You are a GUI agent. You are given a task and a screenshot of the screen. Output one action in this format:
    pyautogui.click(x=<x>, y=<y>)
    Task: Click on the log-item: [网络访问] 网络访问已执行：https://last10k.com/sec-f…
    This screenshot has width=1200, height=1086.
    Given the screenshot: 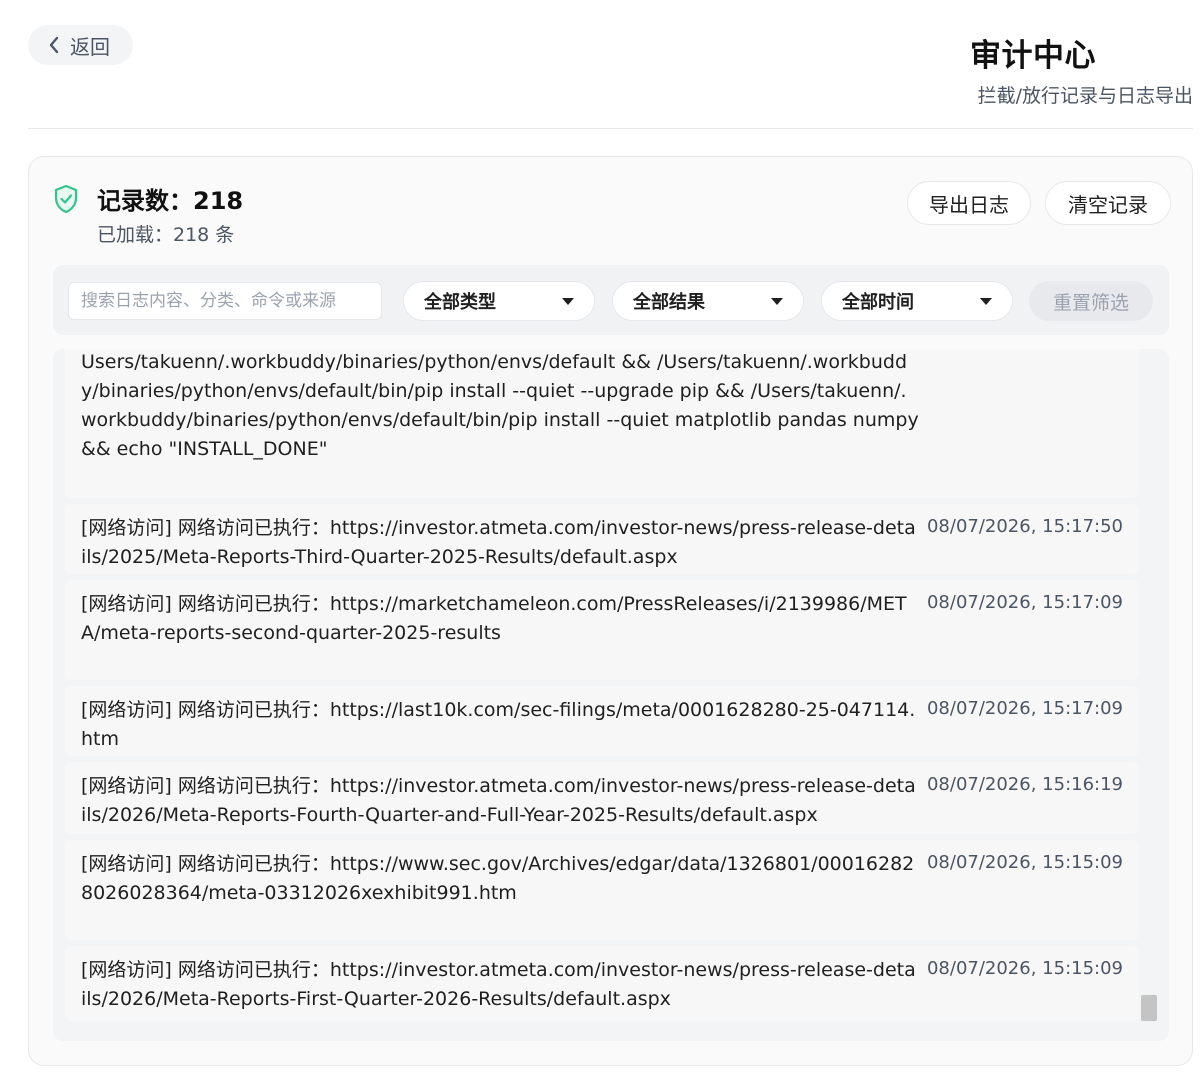 What is the action you would take?
    pyautogui.click(x=602, y=721)
    